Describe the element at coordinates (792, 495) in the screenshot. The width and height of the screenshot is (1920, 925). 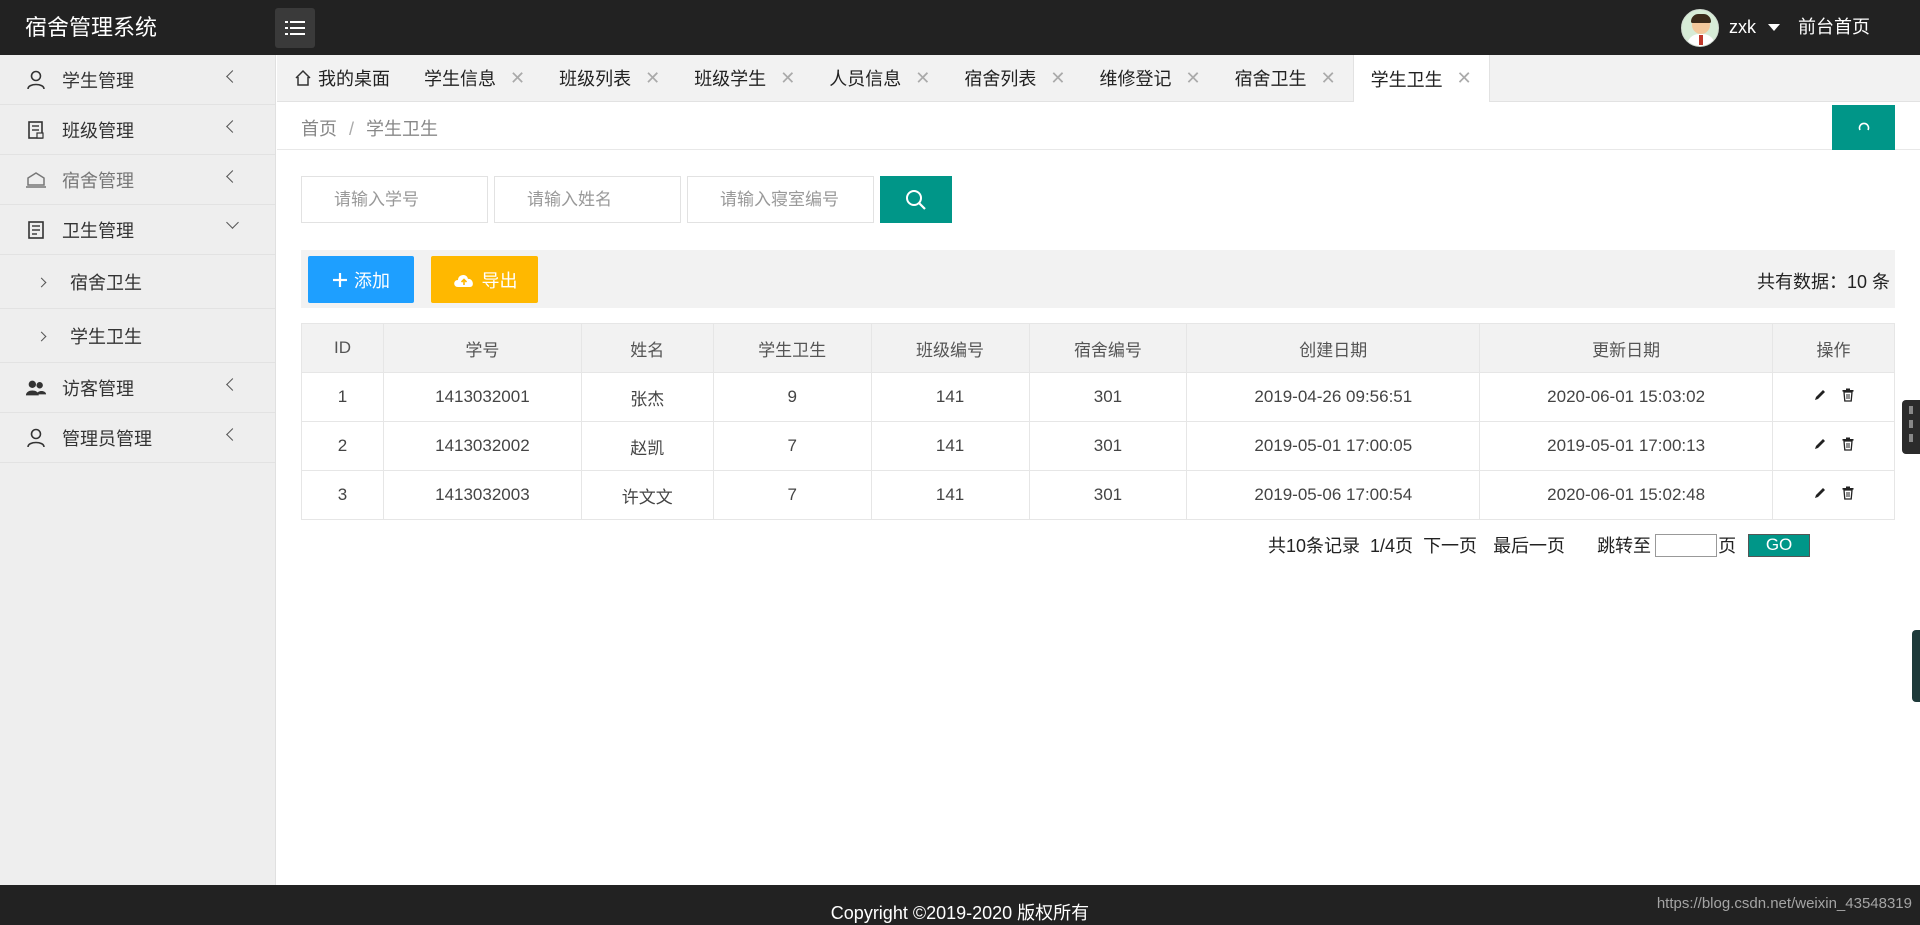
I see `table-cell: 7` at that location.